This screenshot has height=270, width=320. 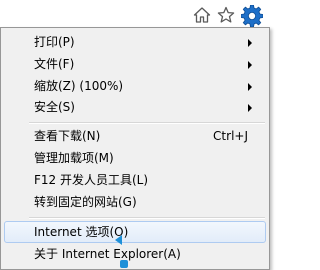 What do you see at coordinates (135, 86) in the screenshot?
I see `menu-item-zoom: 缩放(Z) (100%)` at bounding box center [135, 86].